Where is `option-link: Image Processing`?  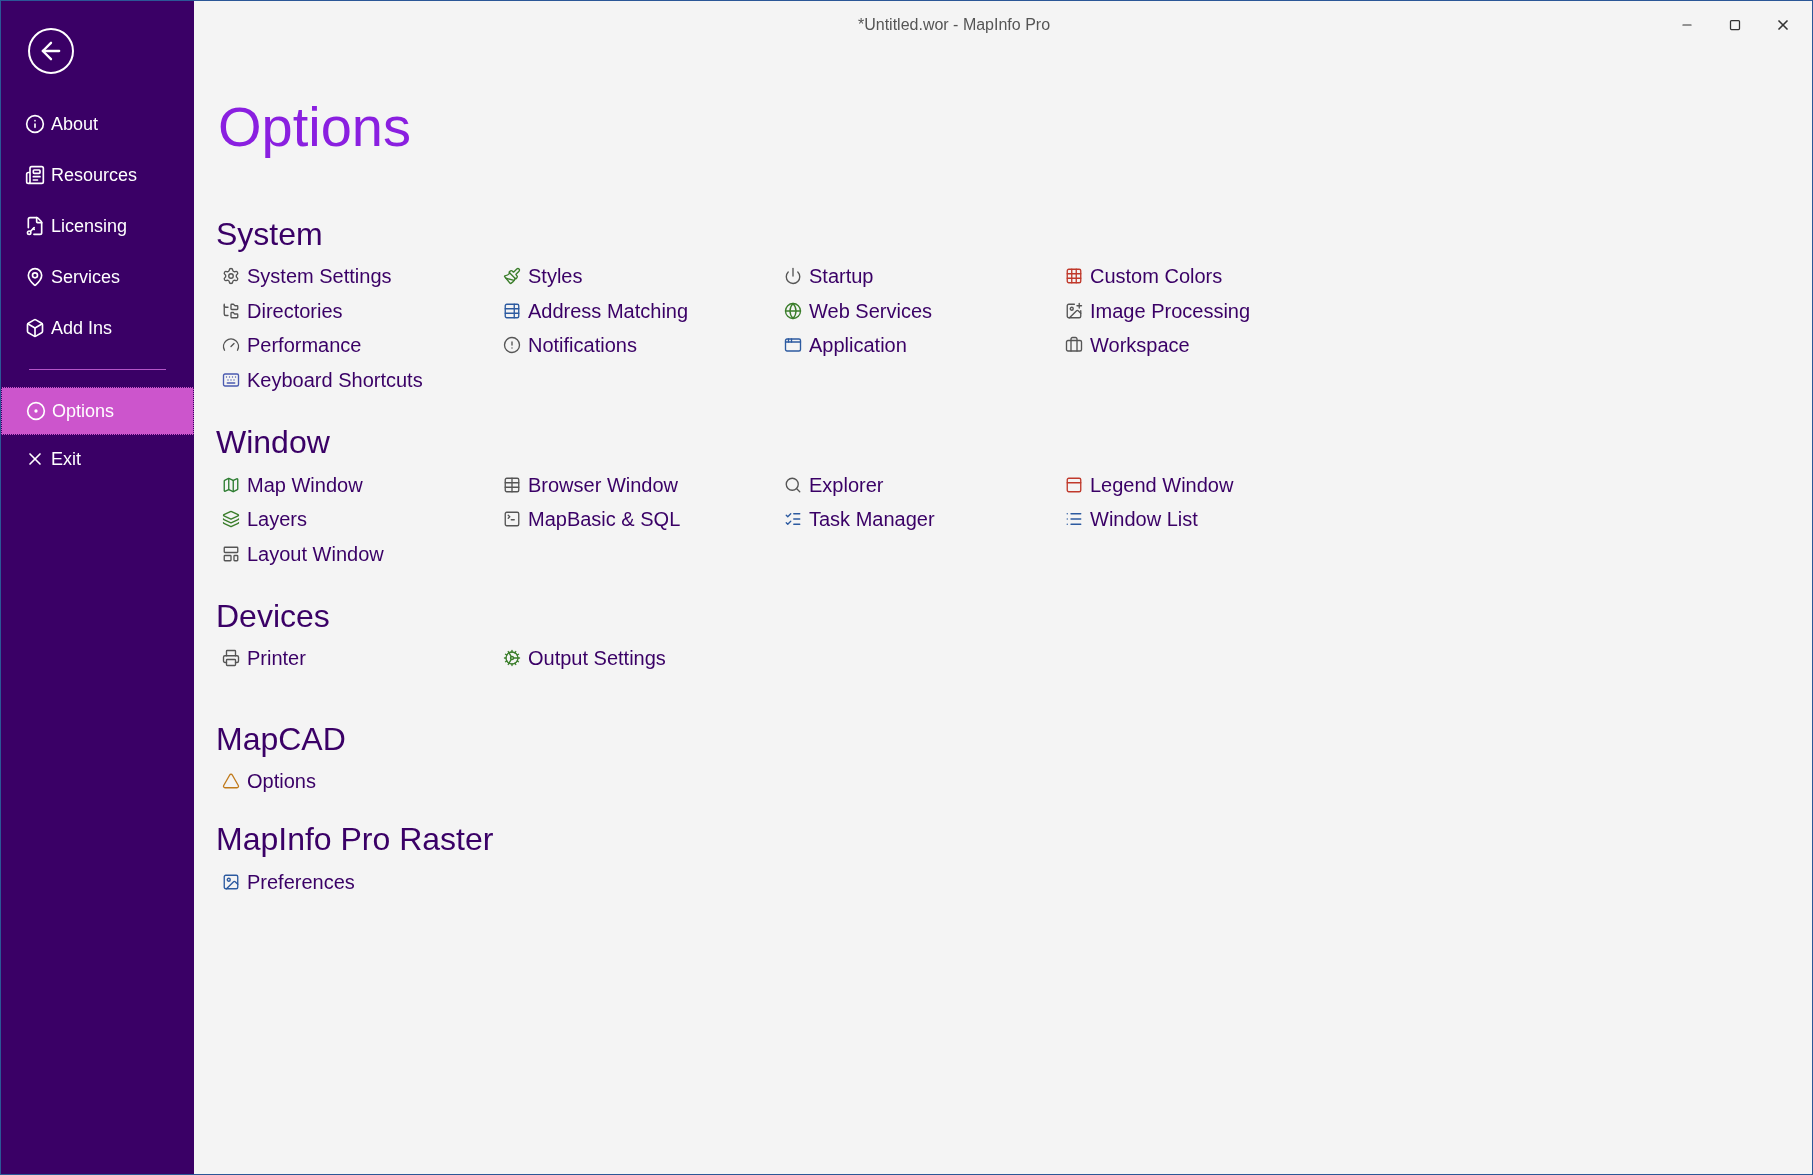
option-link: Image Processing is located at coordinates (1205, 311).